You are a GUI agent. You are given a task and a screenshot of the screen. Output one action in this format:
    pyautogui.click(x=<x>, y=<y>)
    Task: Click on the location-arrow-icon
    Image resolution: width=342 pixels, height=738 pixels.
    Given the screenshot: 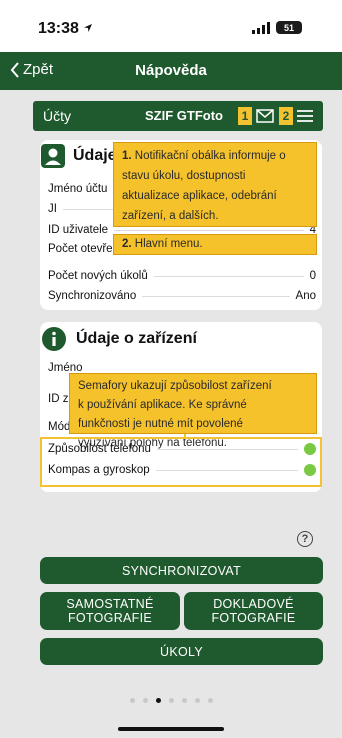 What is the action you would take?
    pyautogui.click(x=88, y=28)
    